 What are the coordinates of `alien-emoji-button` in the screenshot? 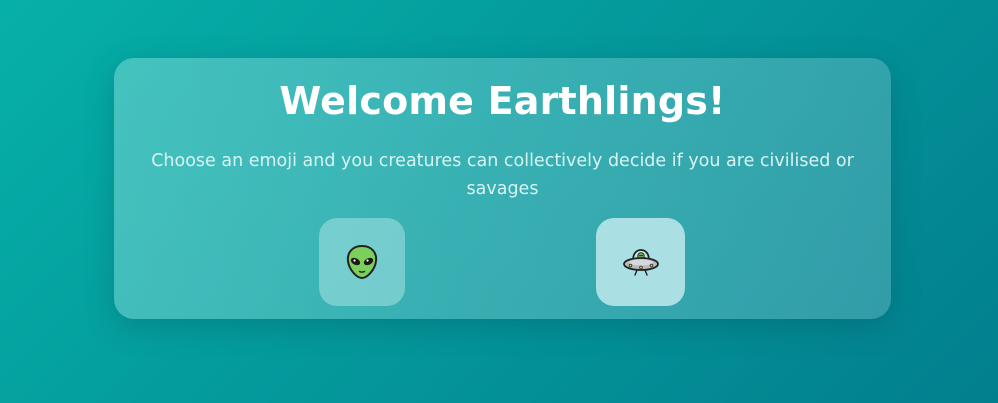 It's located at (362, 262).